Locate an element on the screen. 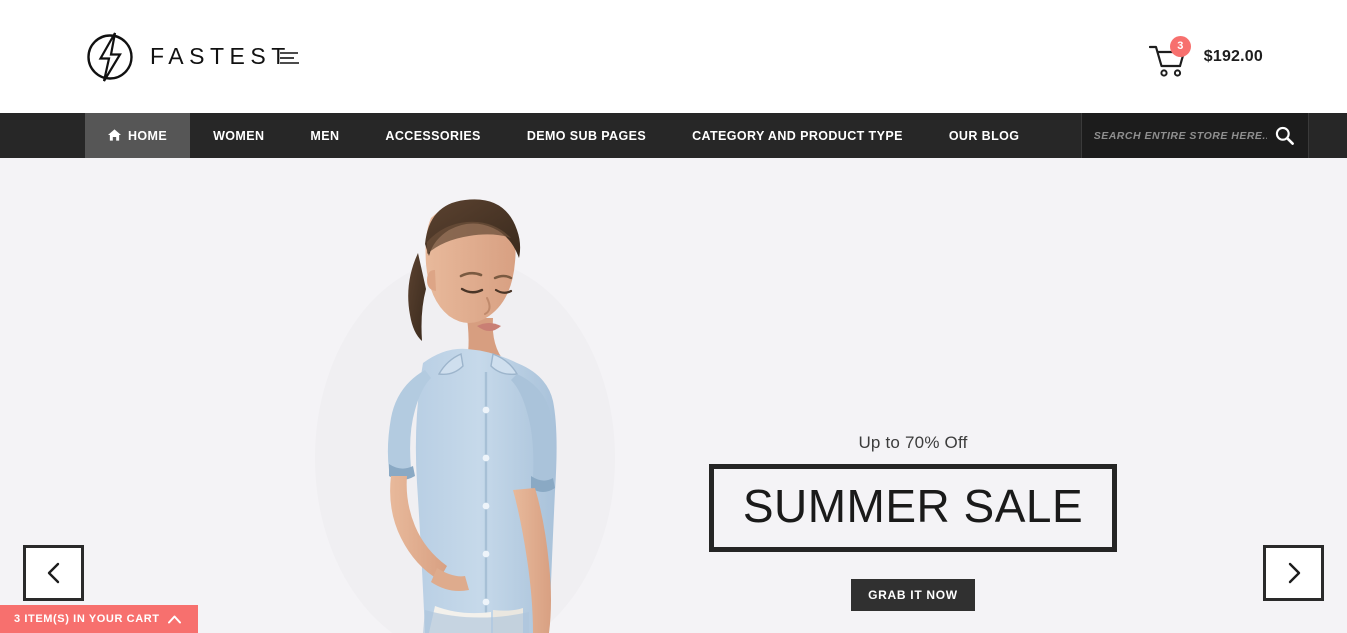 This screenshot has width=1347, height=633. nav-item-men: MEN is located at coordinates (324, 135).